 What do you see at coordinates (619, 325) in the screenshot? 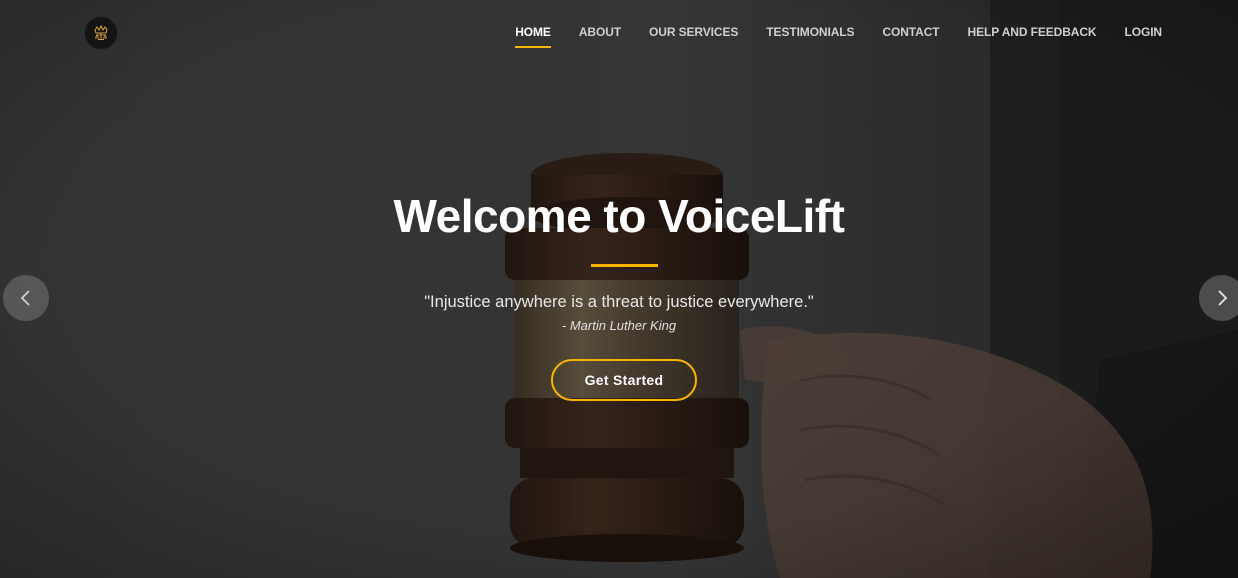
I see `quote-author: - Martin Luther King` at bounding box center [619, 325].